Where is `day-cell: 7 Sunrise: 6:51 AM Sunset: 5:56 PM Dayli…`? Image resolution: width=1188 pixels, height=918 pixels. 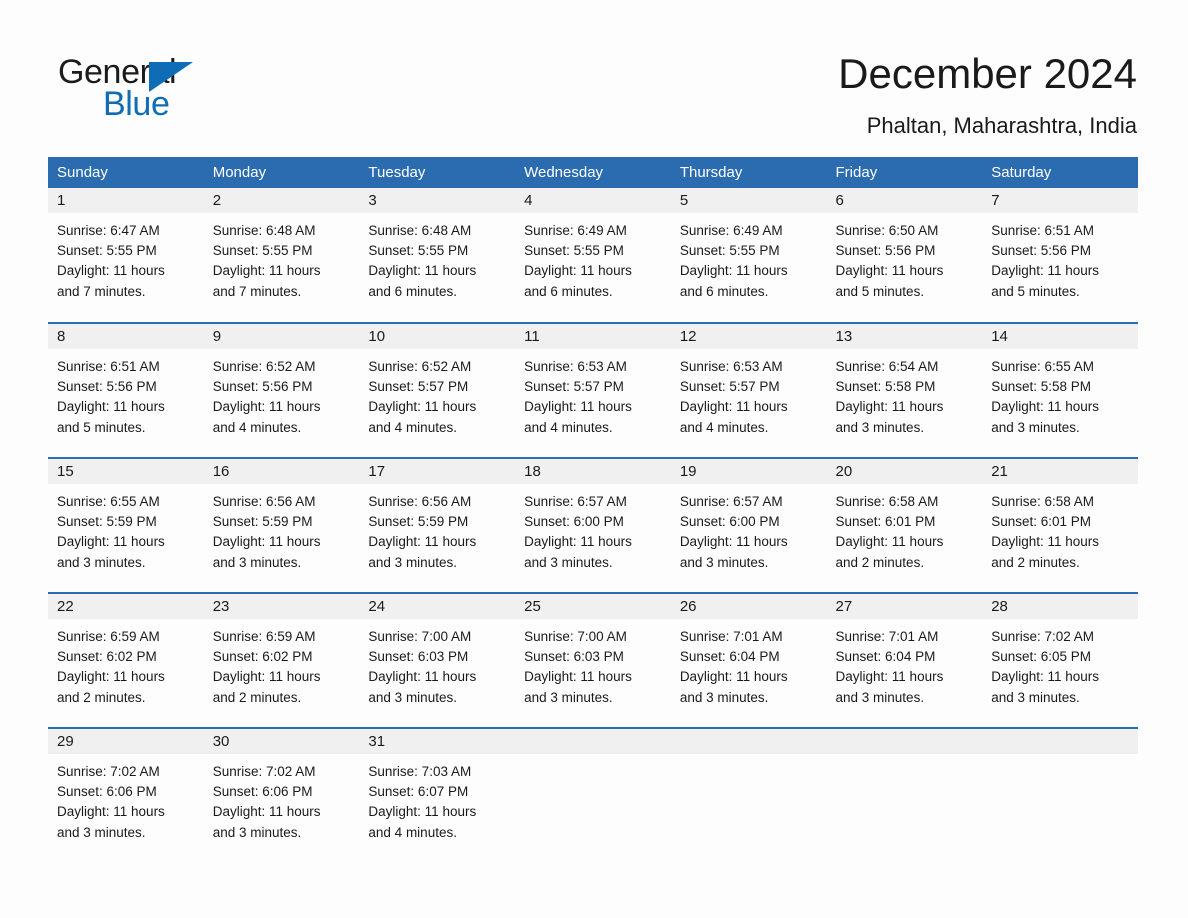 day-cell: 7 Sunrise: 6:51 AM Sunset: 5:56 PM Dayli… is located at coordinates (1060, 255).